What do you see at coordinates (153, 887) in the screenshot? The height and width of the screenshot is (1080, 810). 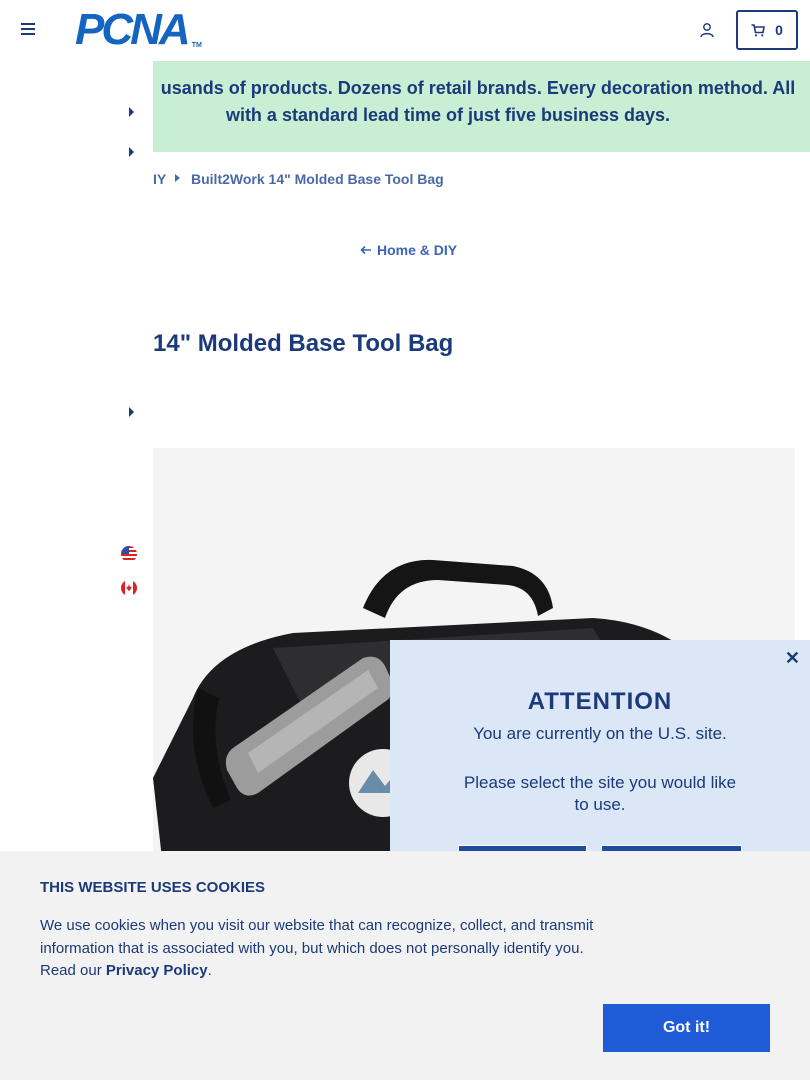 I see `cookie-heading: THIS WEBSITE USES COOKIES` at bounding box center [153, 887].